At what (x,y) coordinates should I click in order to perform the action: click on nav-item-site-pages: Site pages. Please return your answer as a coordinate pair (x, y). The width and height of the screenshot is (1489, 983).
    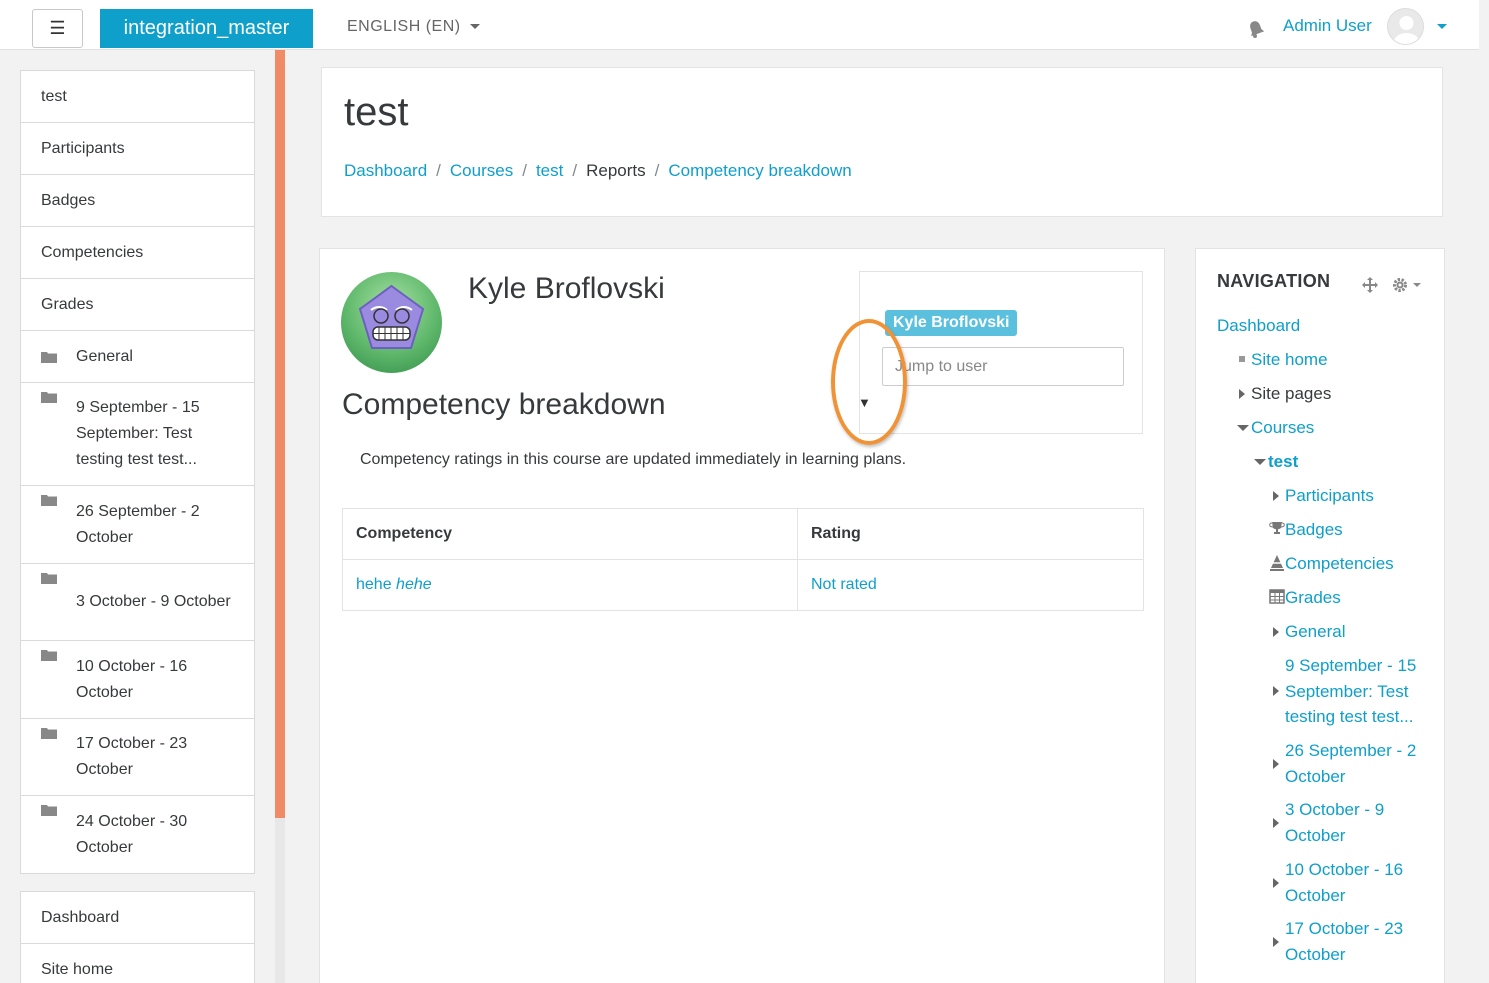
    Looking at the image, I should click on (1283, 394).